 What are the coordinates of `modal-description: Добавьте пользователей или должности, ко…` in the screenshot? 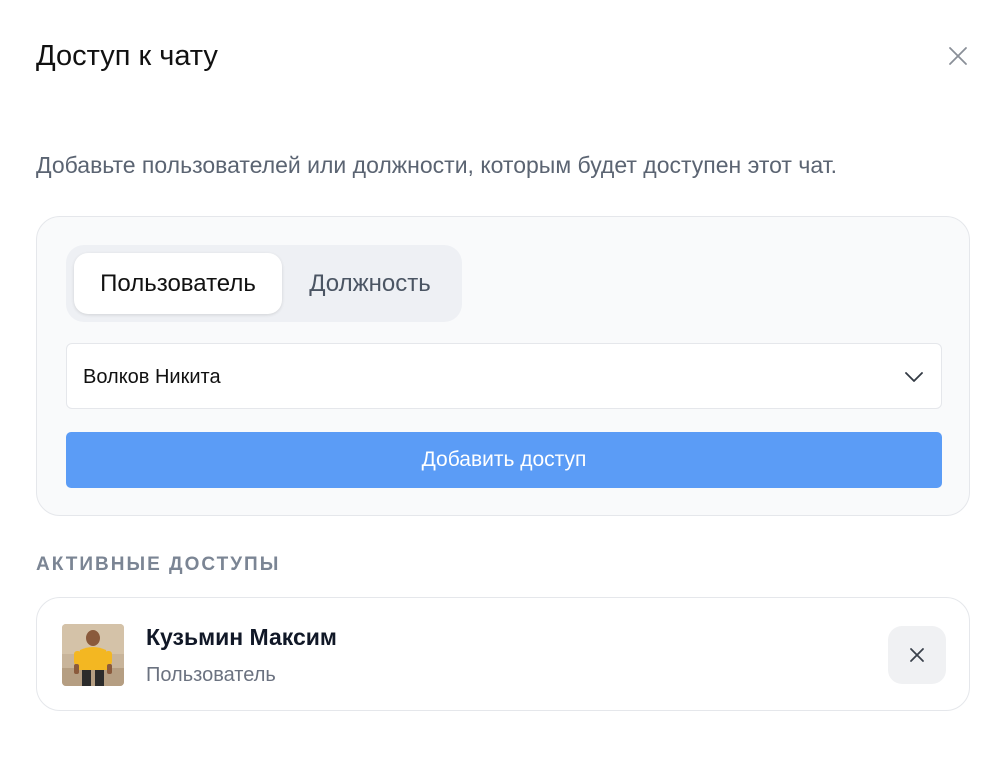 It's located at (437, 165).